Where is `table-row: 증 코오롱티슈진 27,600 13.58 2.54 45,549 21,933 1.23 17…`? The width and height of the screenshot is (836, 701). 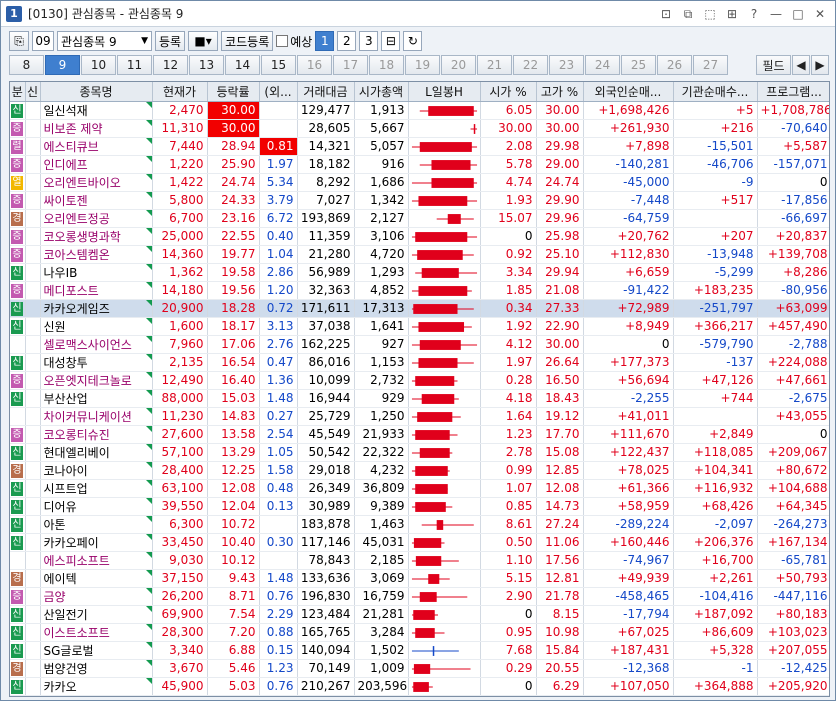
table-row: 증 코오롱티슈진 27,600 13.58 2.54 45,549 21,933 1.23 17… is located at coordinates (419, 434).